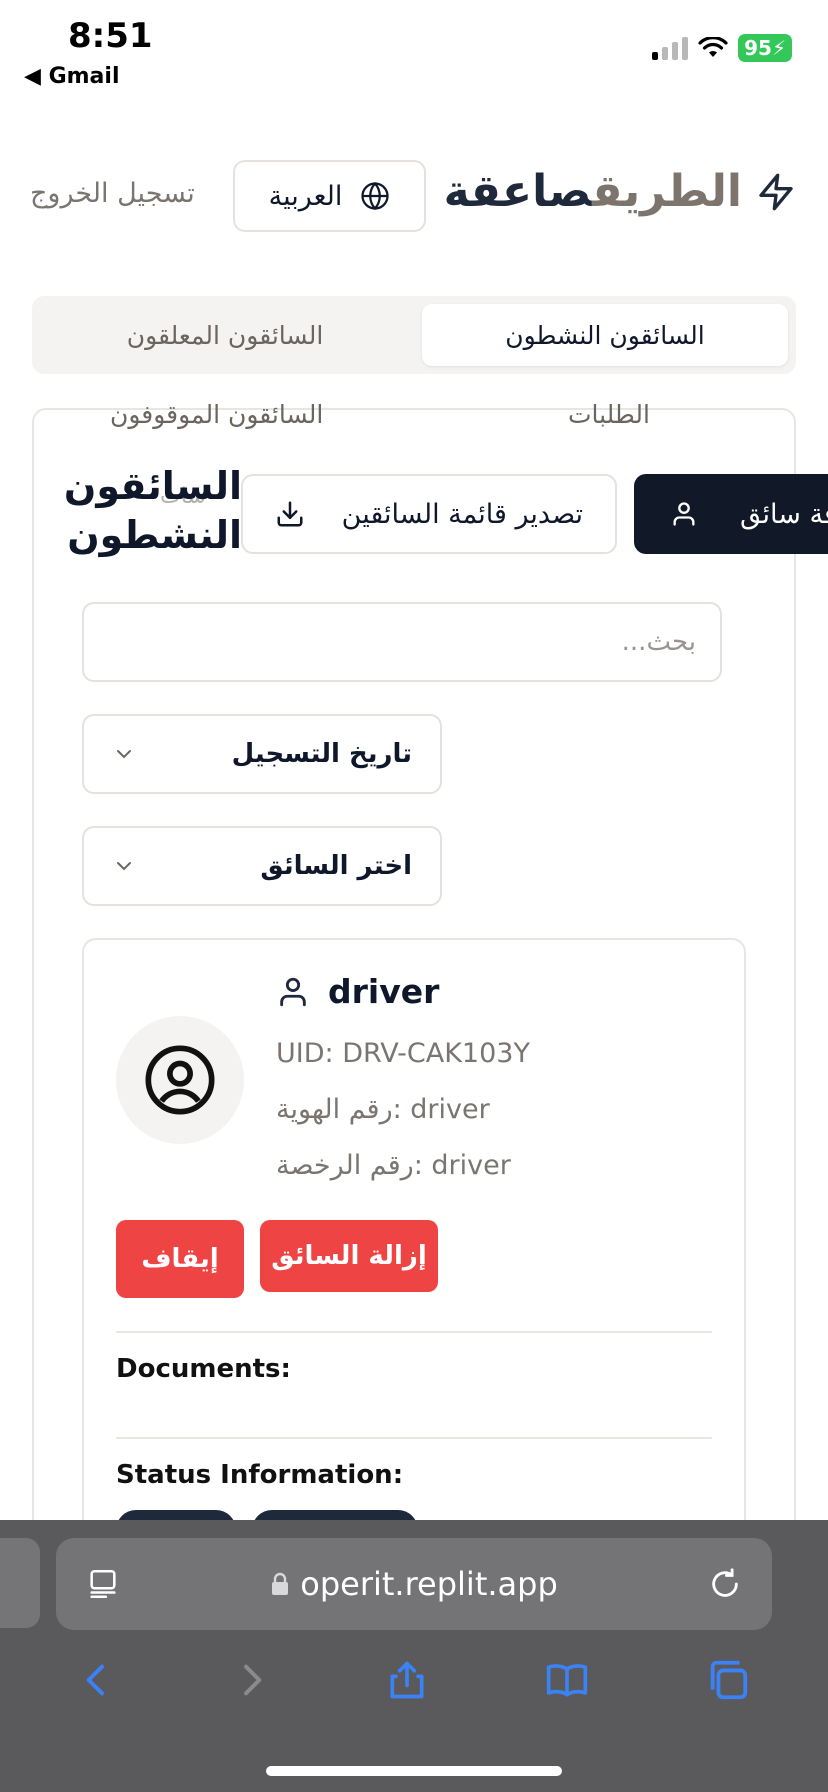  What do you see at coordinates (728, 1680) in the screenshot?
I see `tabs-icon` at bounding box center [728, 1680].